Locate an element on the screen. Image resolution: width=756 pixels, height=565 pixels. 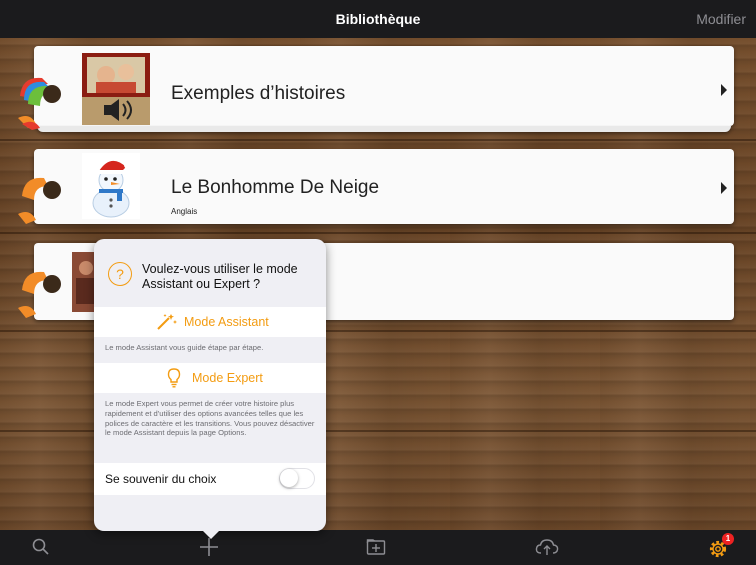
settings-badge: 1 is located at coordinates (728, 539).